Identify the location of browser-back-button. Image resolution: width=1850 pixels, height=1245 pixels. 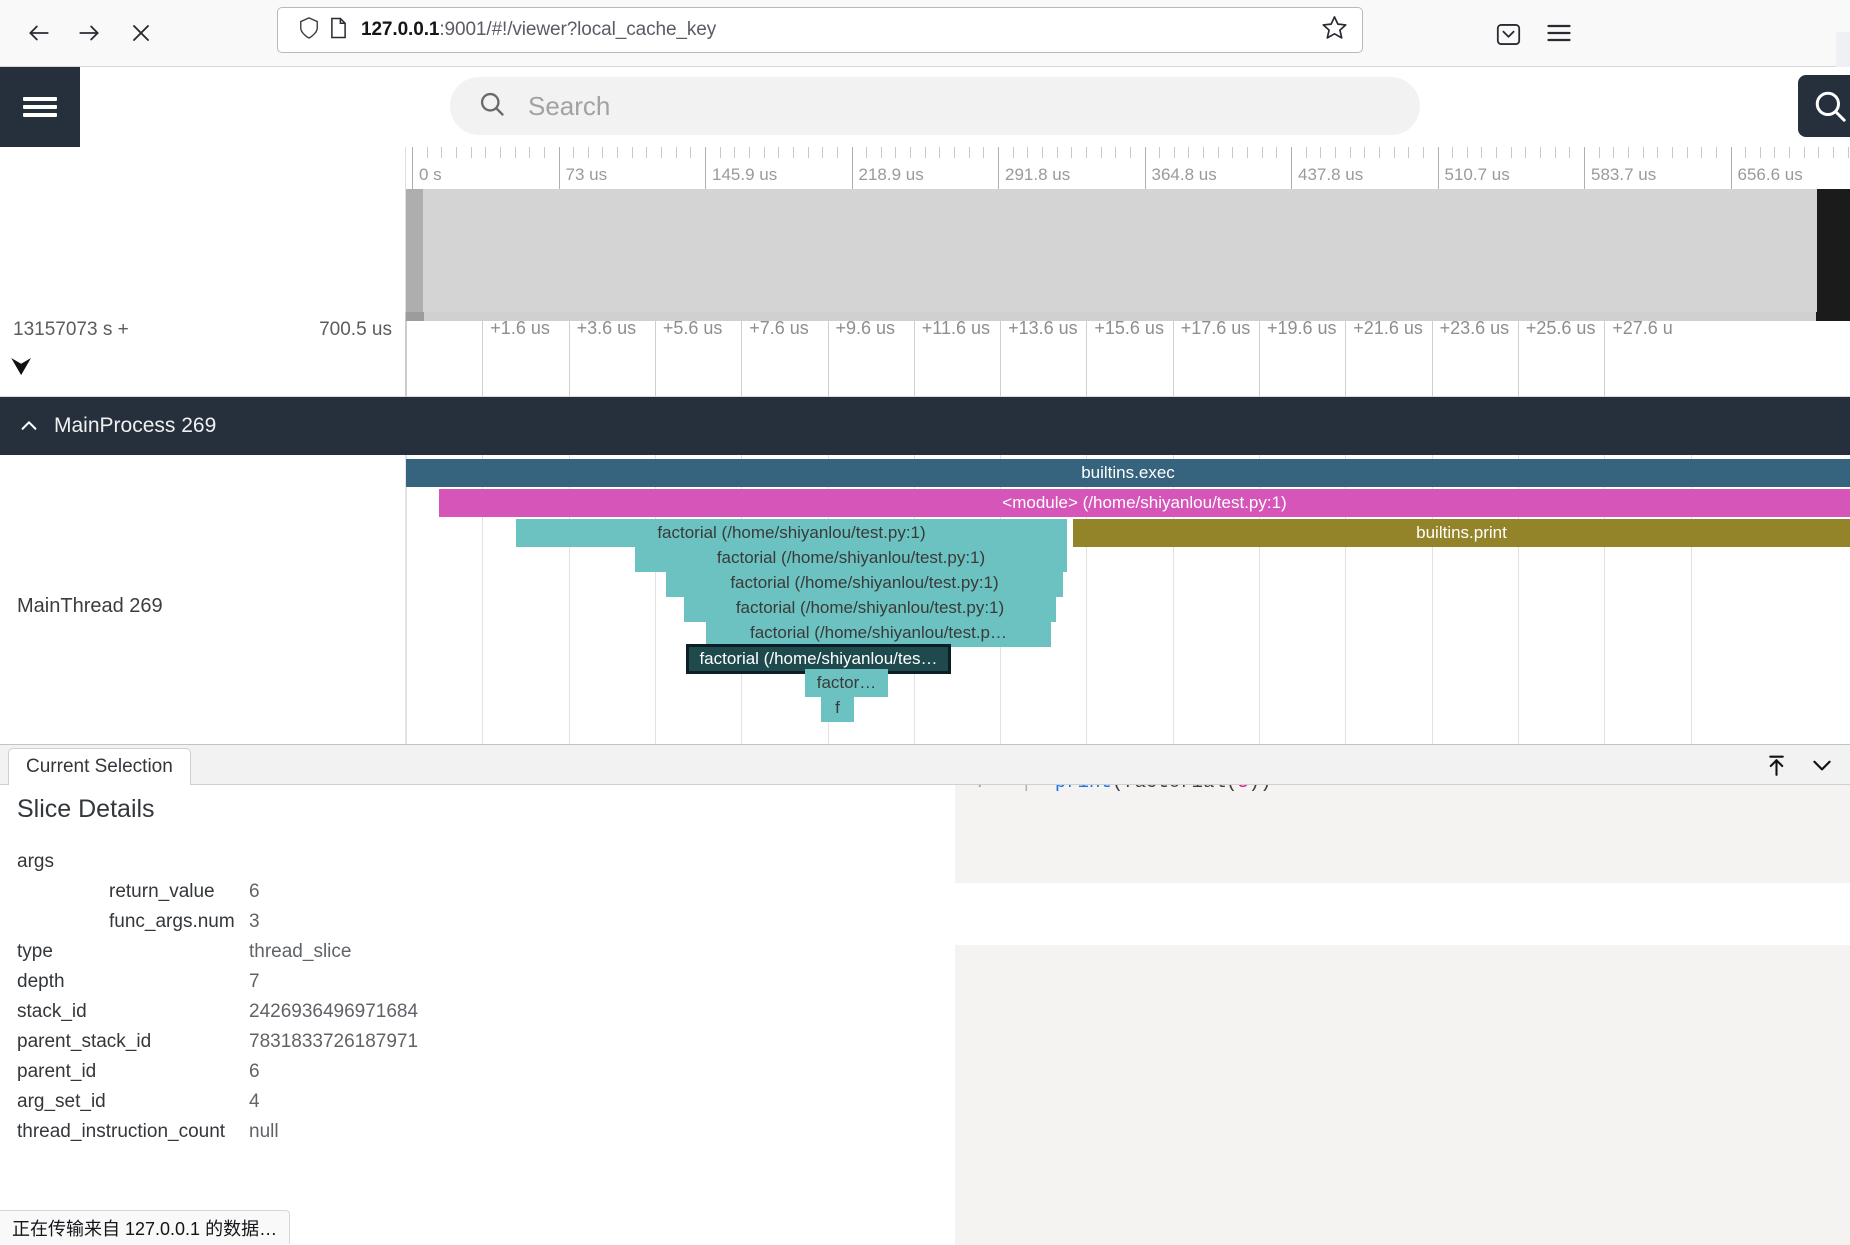
(39, 33).